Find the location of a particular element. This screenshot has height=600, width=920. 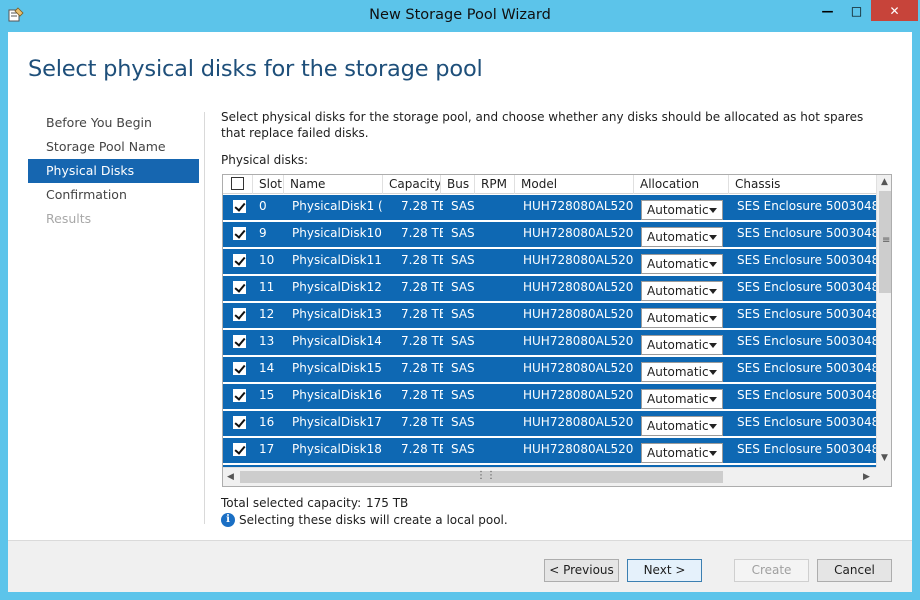

vertical-scrollbar: ▲ ≡ ▼ is located at coordinates (883, 321).